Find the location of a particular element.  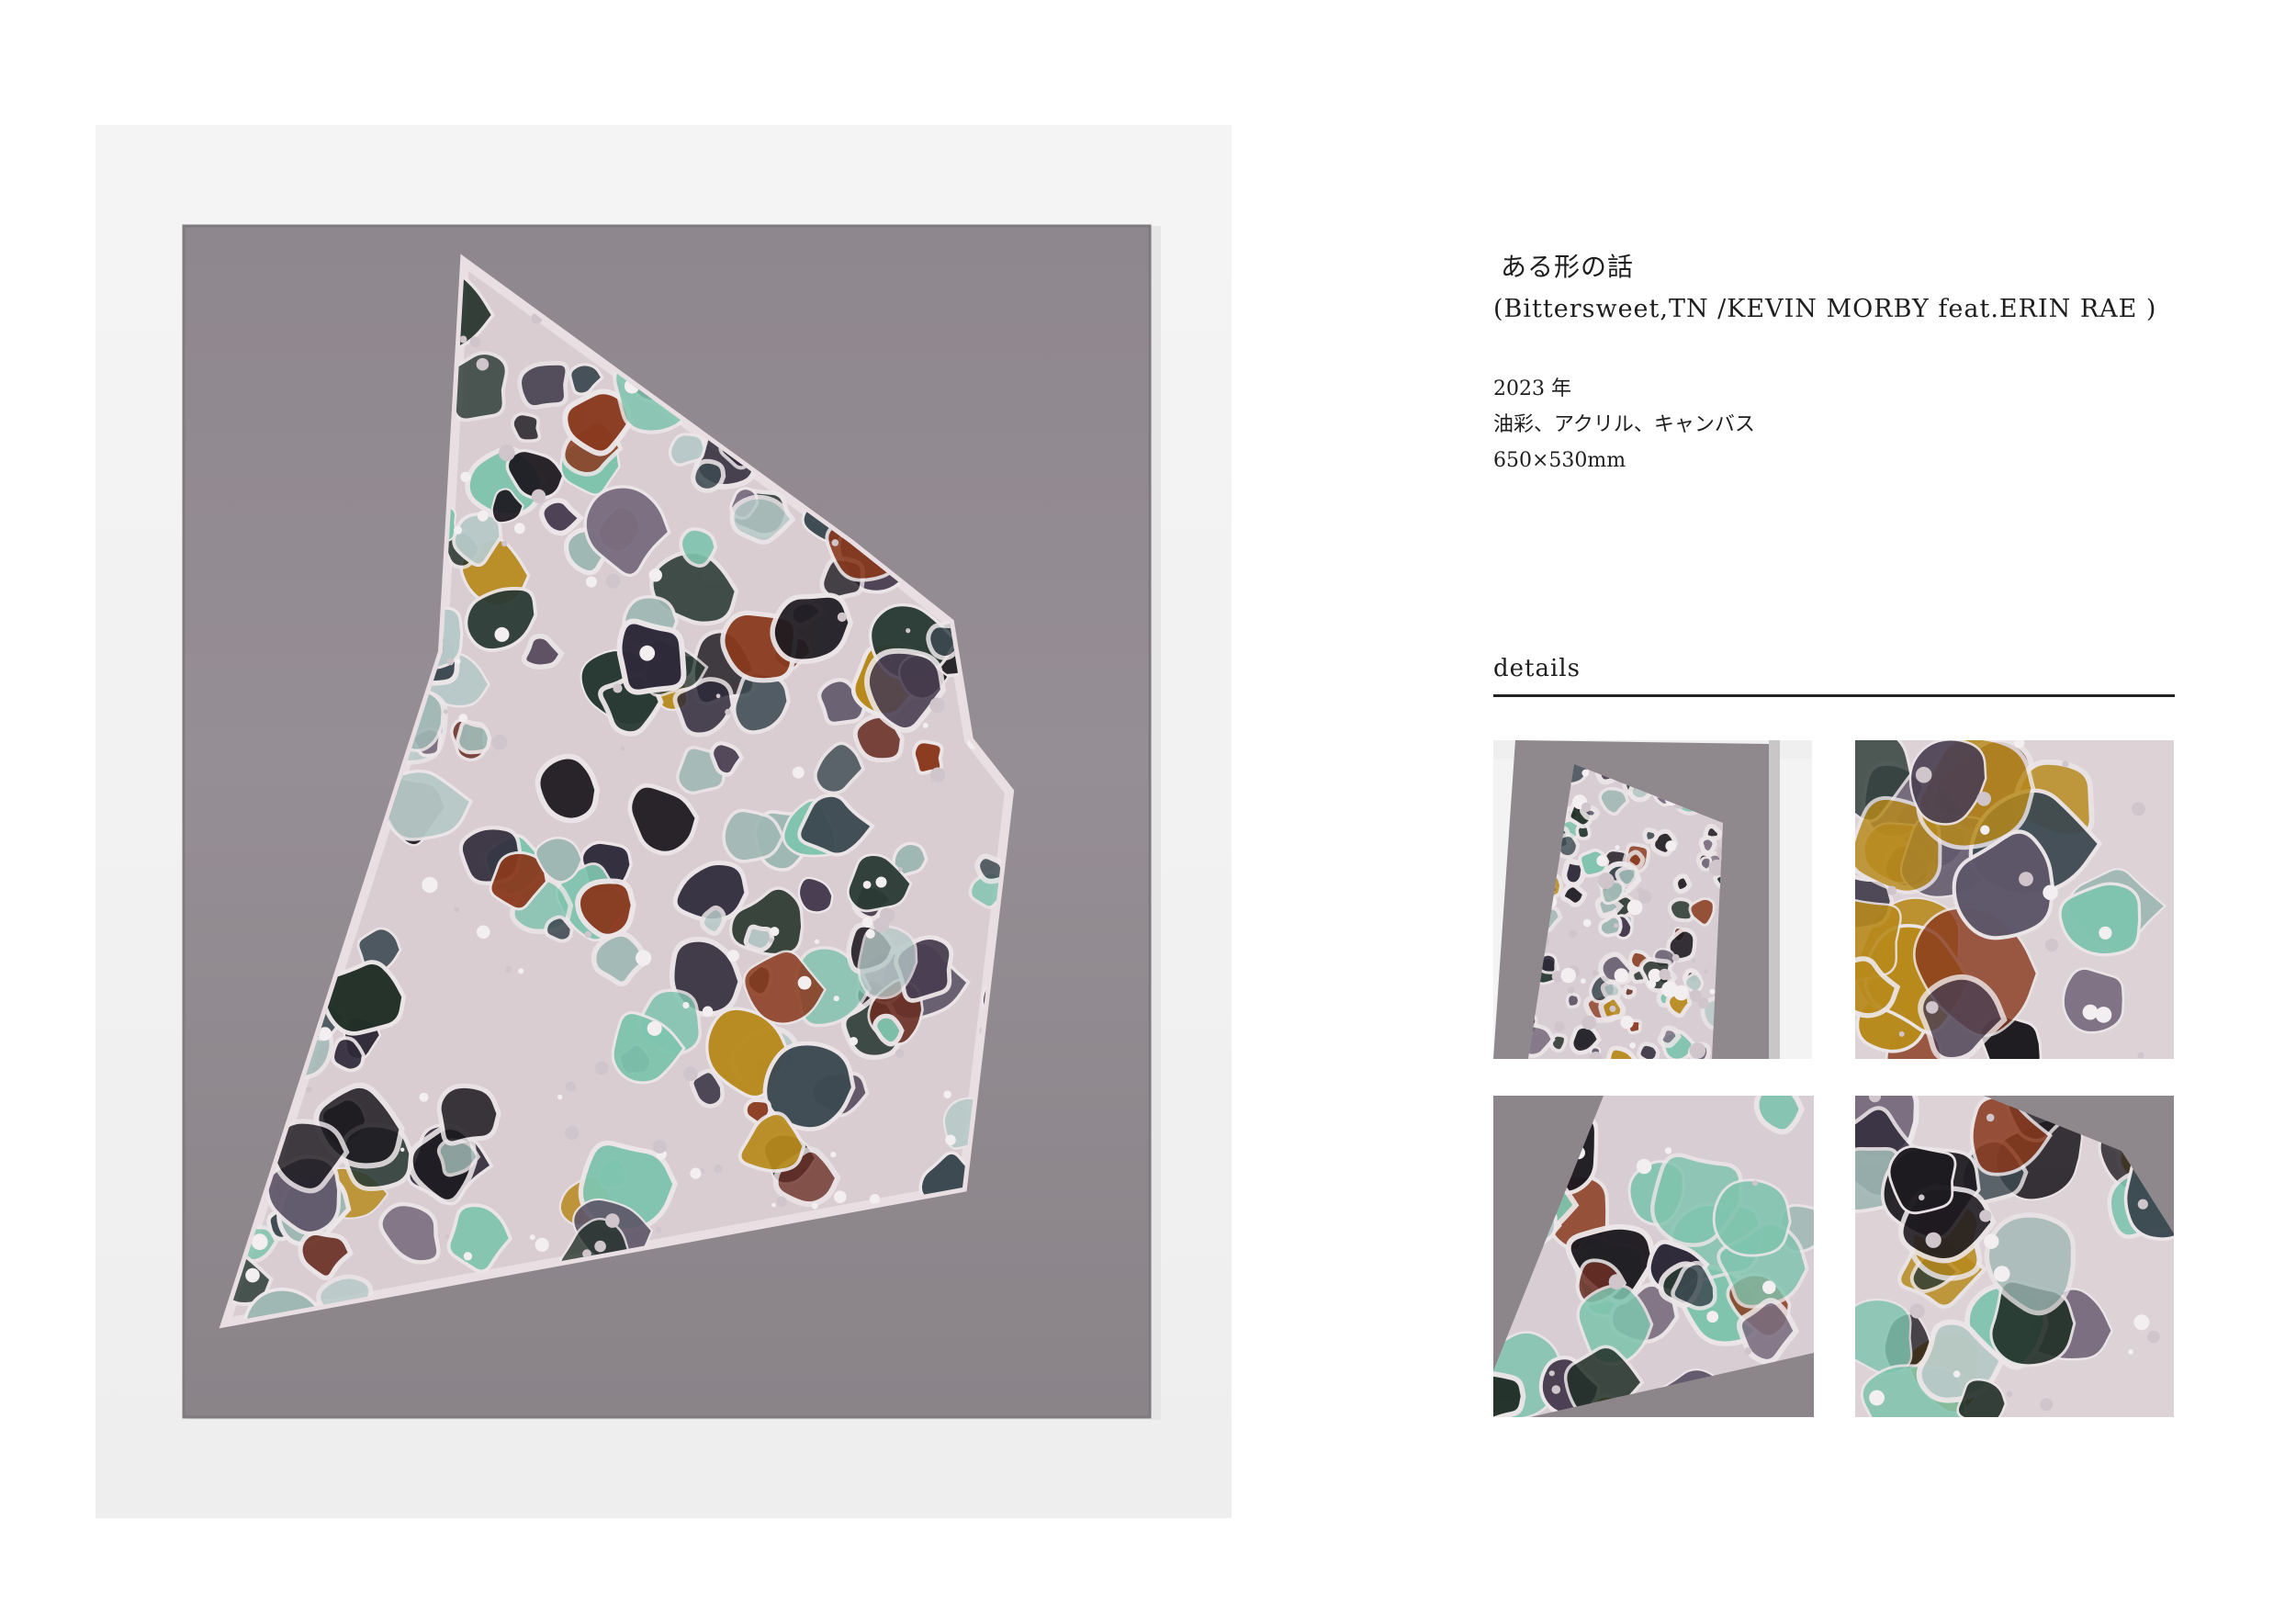

artwork-medium: 油彩、アクリル、キャンバス is located at coordinates (1624, 424).